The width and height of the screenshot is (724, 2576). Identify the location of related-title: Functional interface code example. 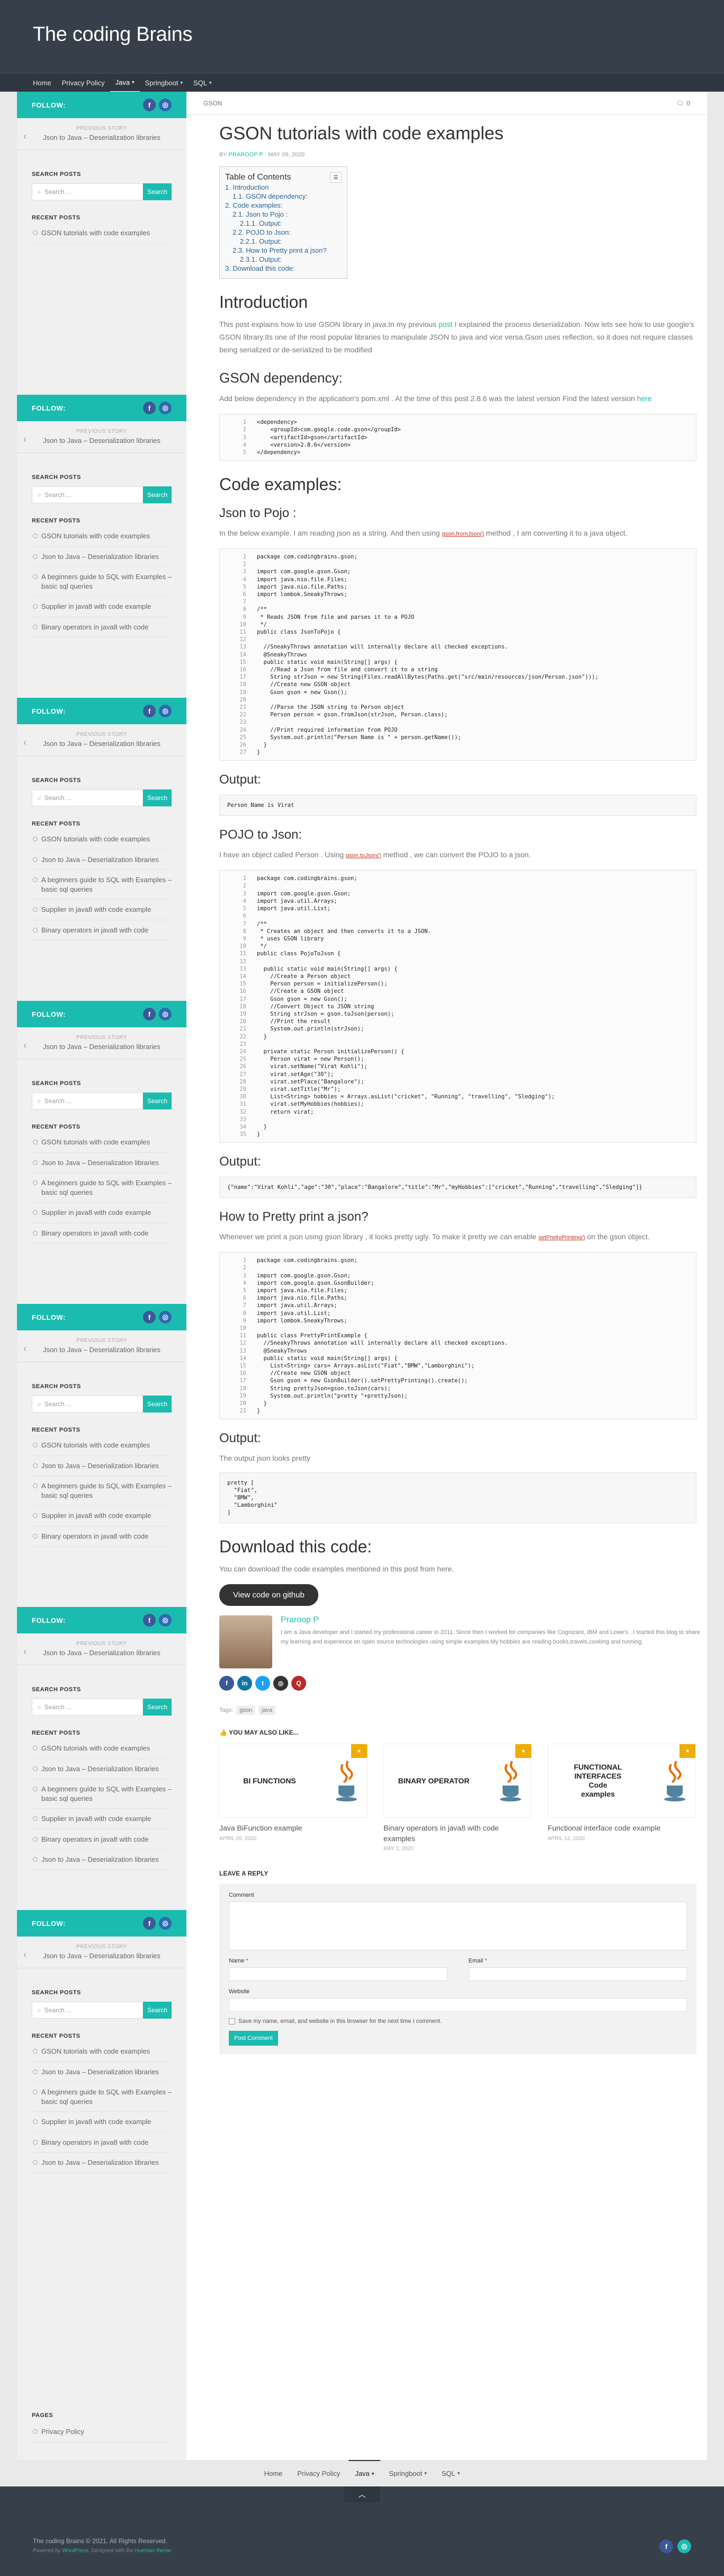
(622, 1829).